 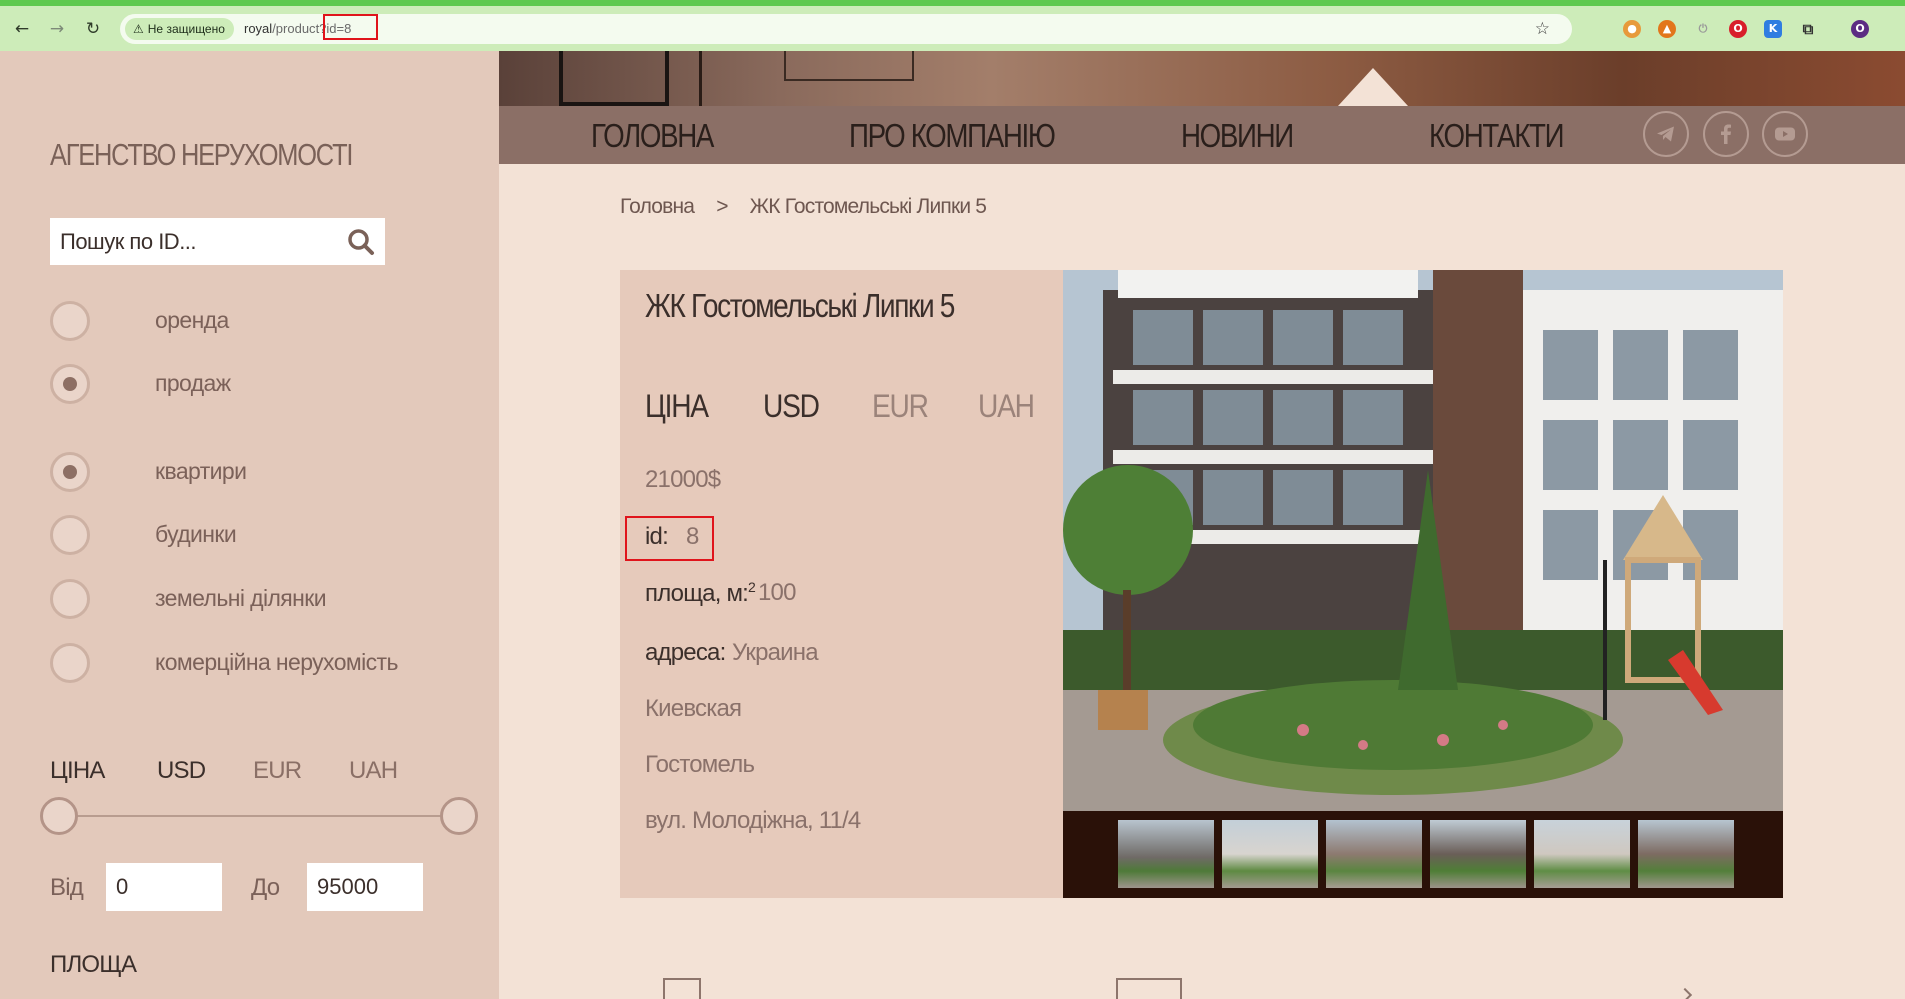 I want to click on area-label-sup: 2, so click(x=752, y=587).